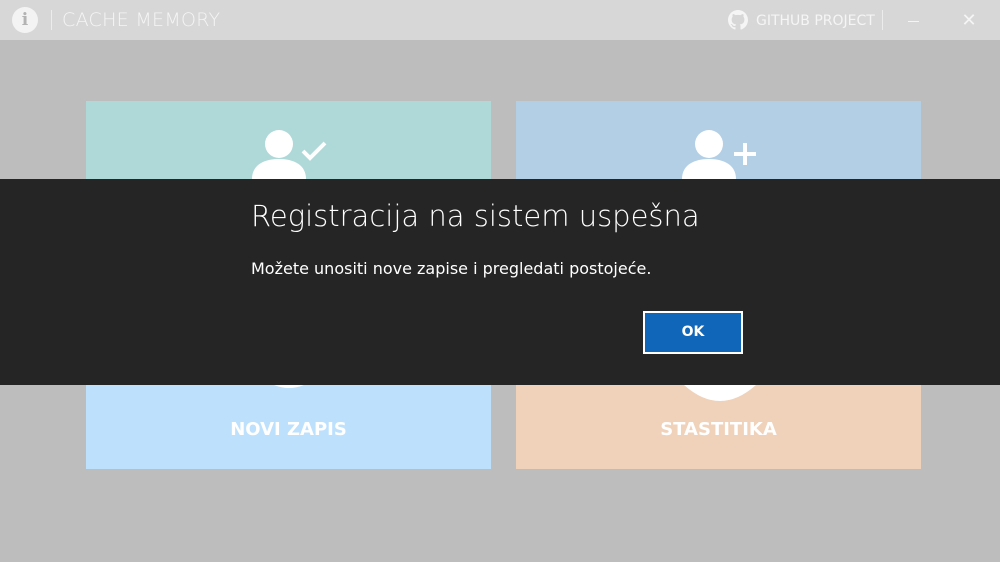  I want to click on tile-user-check, so click(288, 140).